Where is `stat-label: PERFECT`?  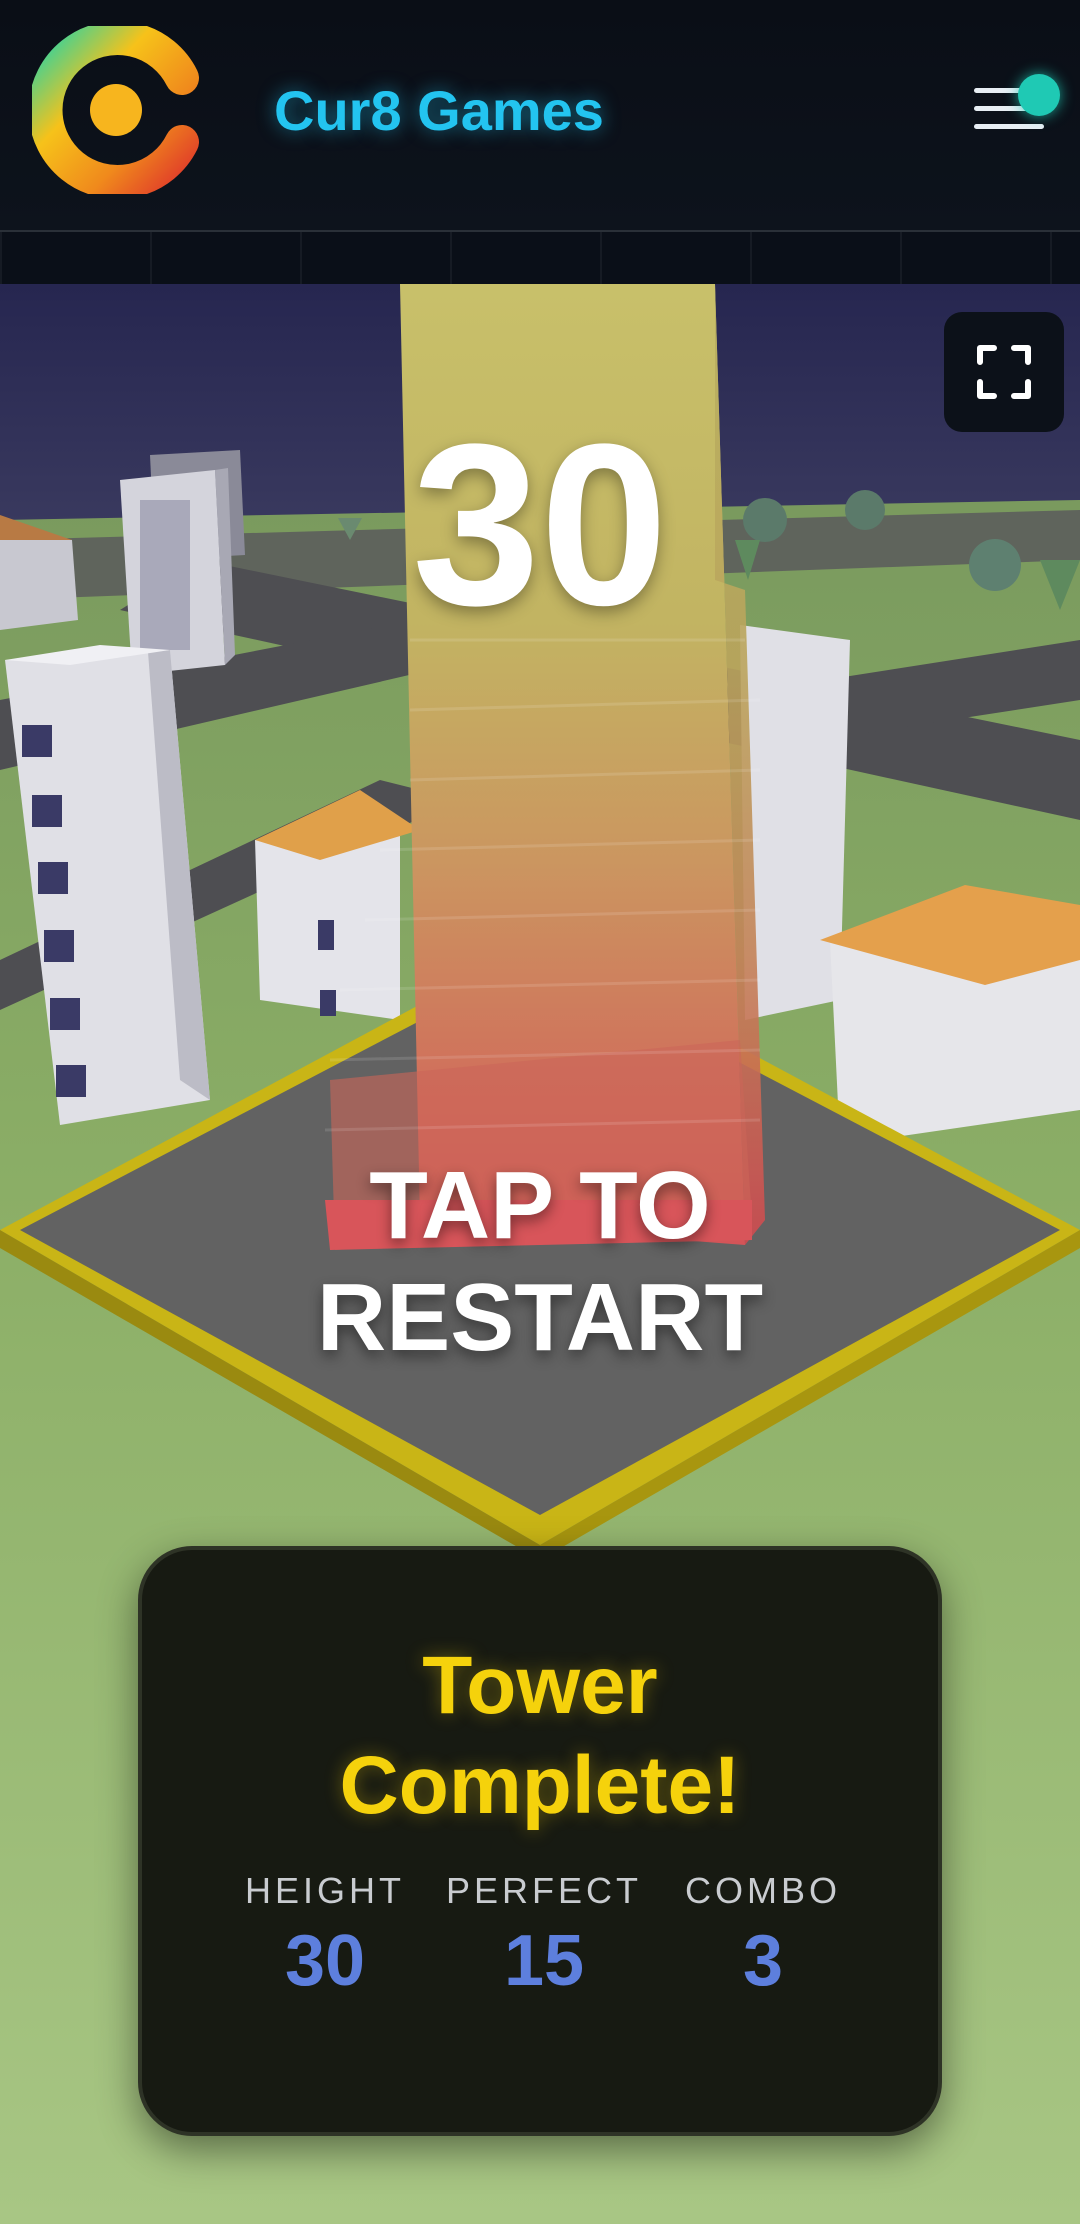 stat-label: PERFECT is located at coordinates (543, 1890).